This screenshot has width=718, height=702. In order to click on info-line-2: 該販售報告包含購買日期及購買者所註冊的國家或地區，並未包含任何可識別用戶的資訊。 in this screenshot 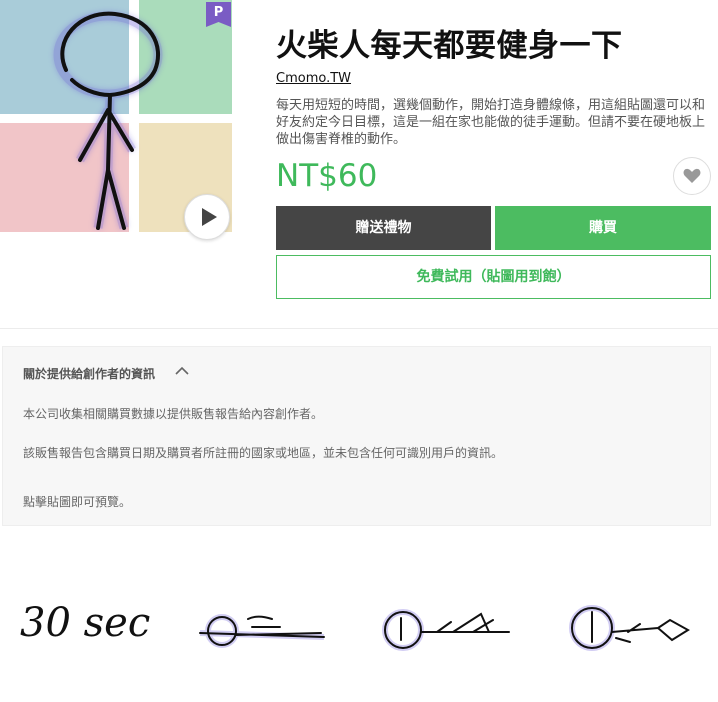, I will do `click(263, 453)`.